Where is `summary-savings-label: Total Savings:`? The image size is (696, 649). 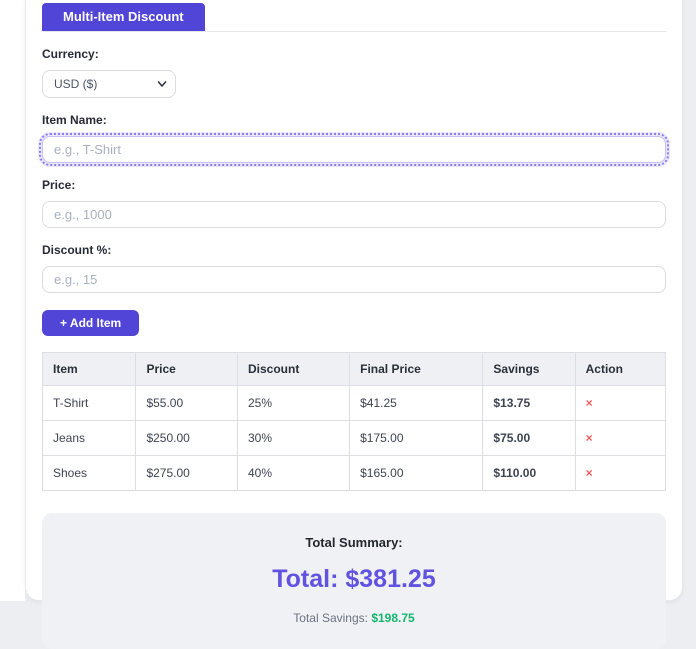 summary-savings-label: Total Savings: is located at coordinates (330, 618).